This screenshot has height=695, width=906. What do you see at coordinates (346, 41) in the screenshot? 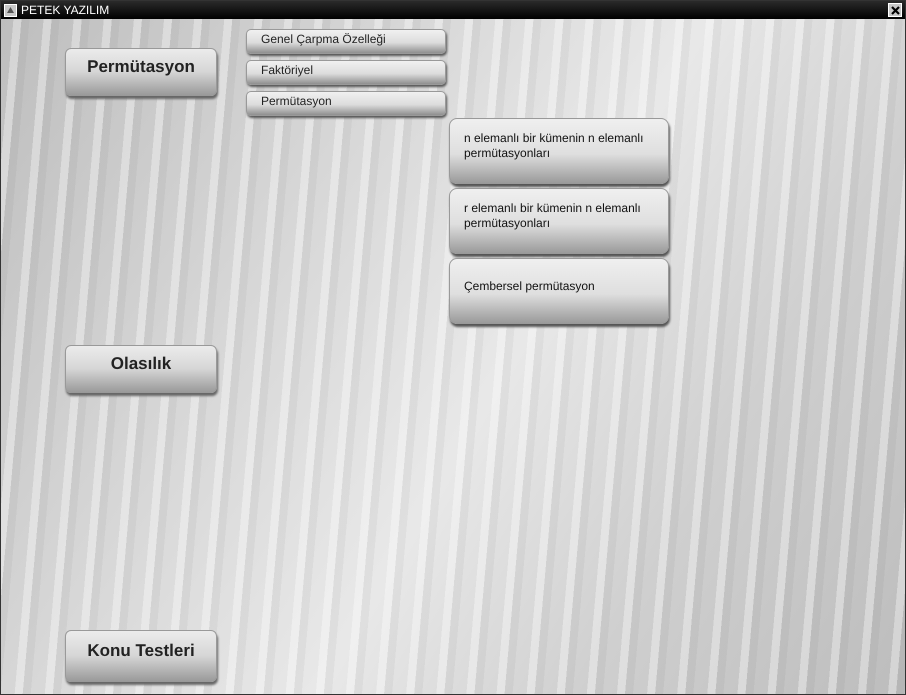
I see `submenu-button: Genel Çarpma Özelleği` at bounding box center [346, 41].